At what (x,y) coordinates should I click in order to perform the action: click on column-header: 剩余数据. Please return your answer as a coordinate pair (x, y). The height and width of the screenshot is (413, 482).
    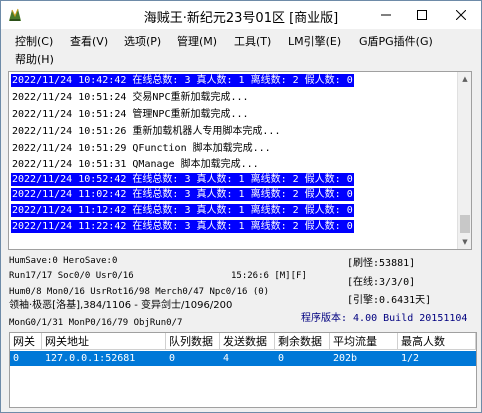
    Looking at the image, I should click on (302, 341).